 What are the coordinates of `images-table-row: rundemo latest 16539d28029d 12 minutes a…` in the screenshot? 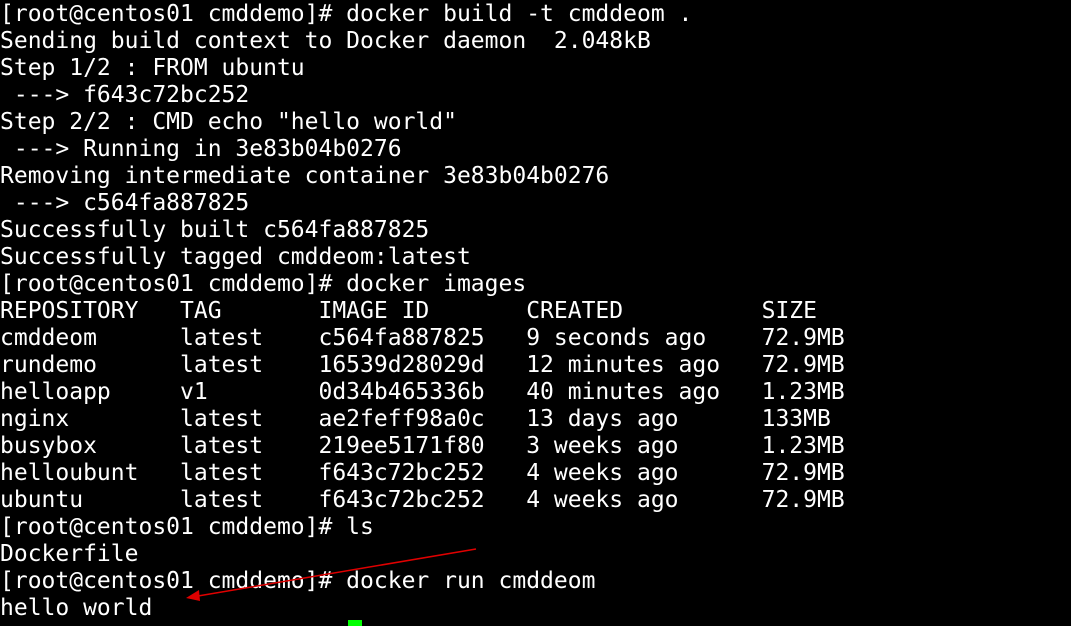 It's located at (422, 365).